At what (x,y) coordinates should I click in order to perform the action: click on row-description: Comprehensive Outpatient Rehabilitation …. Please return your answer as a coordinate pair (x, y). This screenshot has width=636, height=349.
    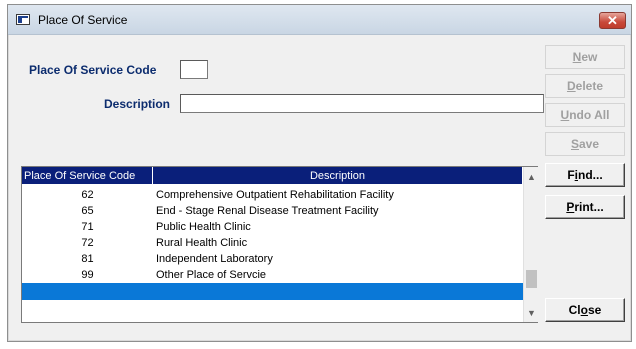
    Looking at the image, I should click on (275, 195).